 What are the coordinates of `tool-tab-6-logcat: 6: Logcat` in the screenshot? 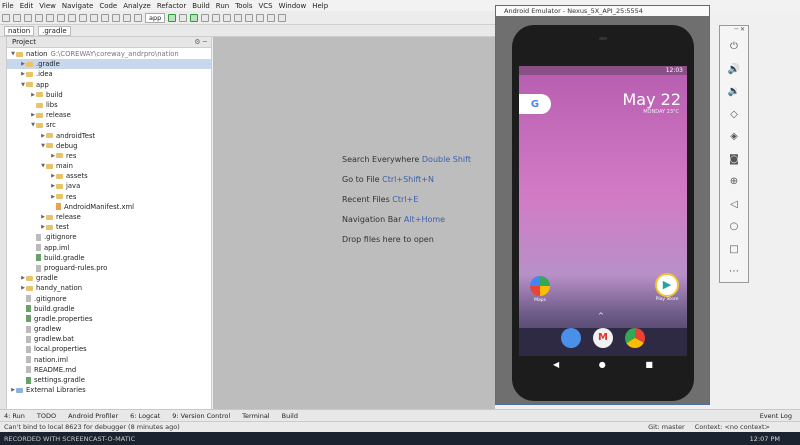 It's located at (145, 416).